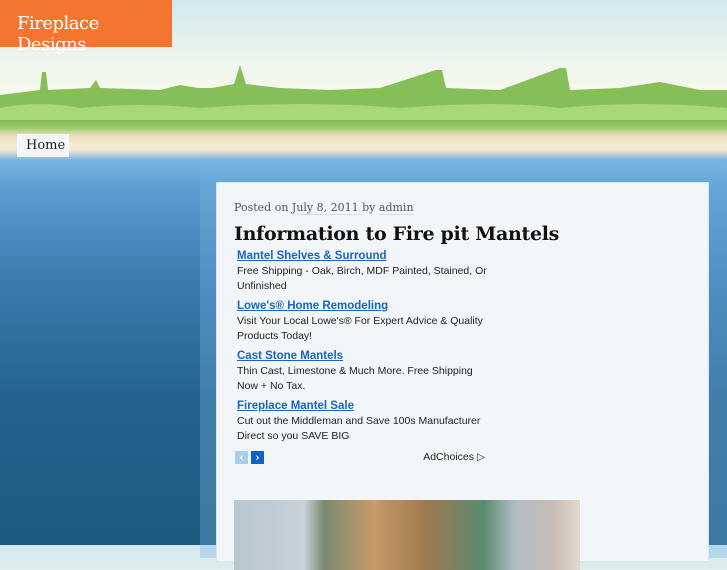 This screenshot has height=570, width=727. I want to click on ad-link: Lowe's® Home Remodeling, so click(366, 306).